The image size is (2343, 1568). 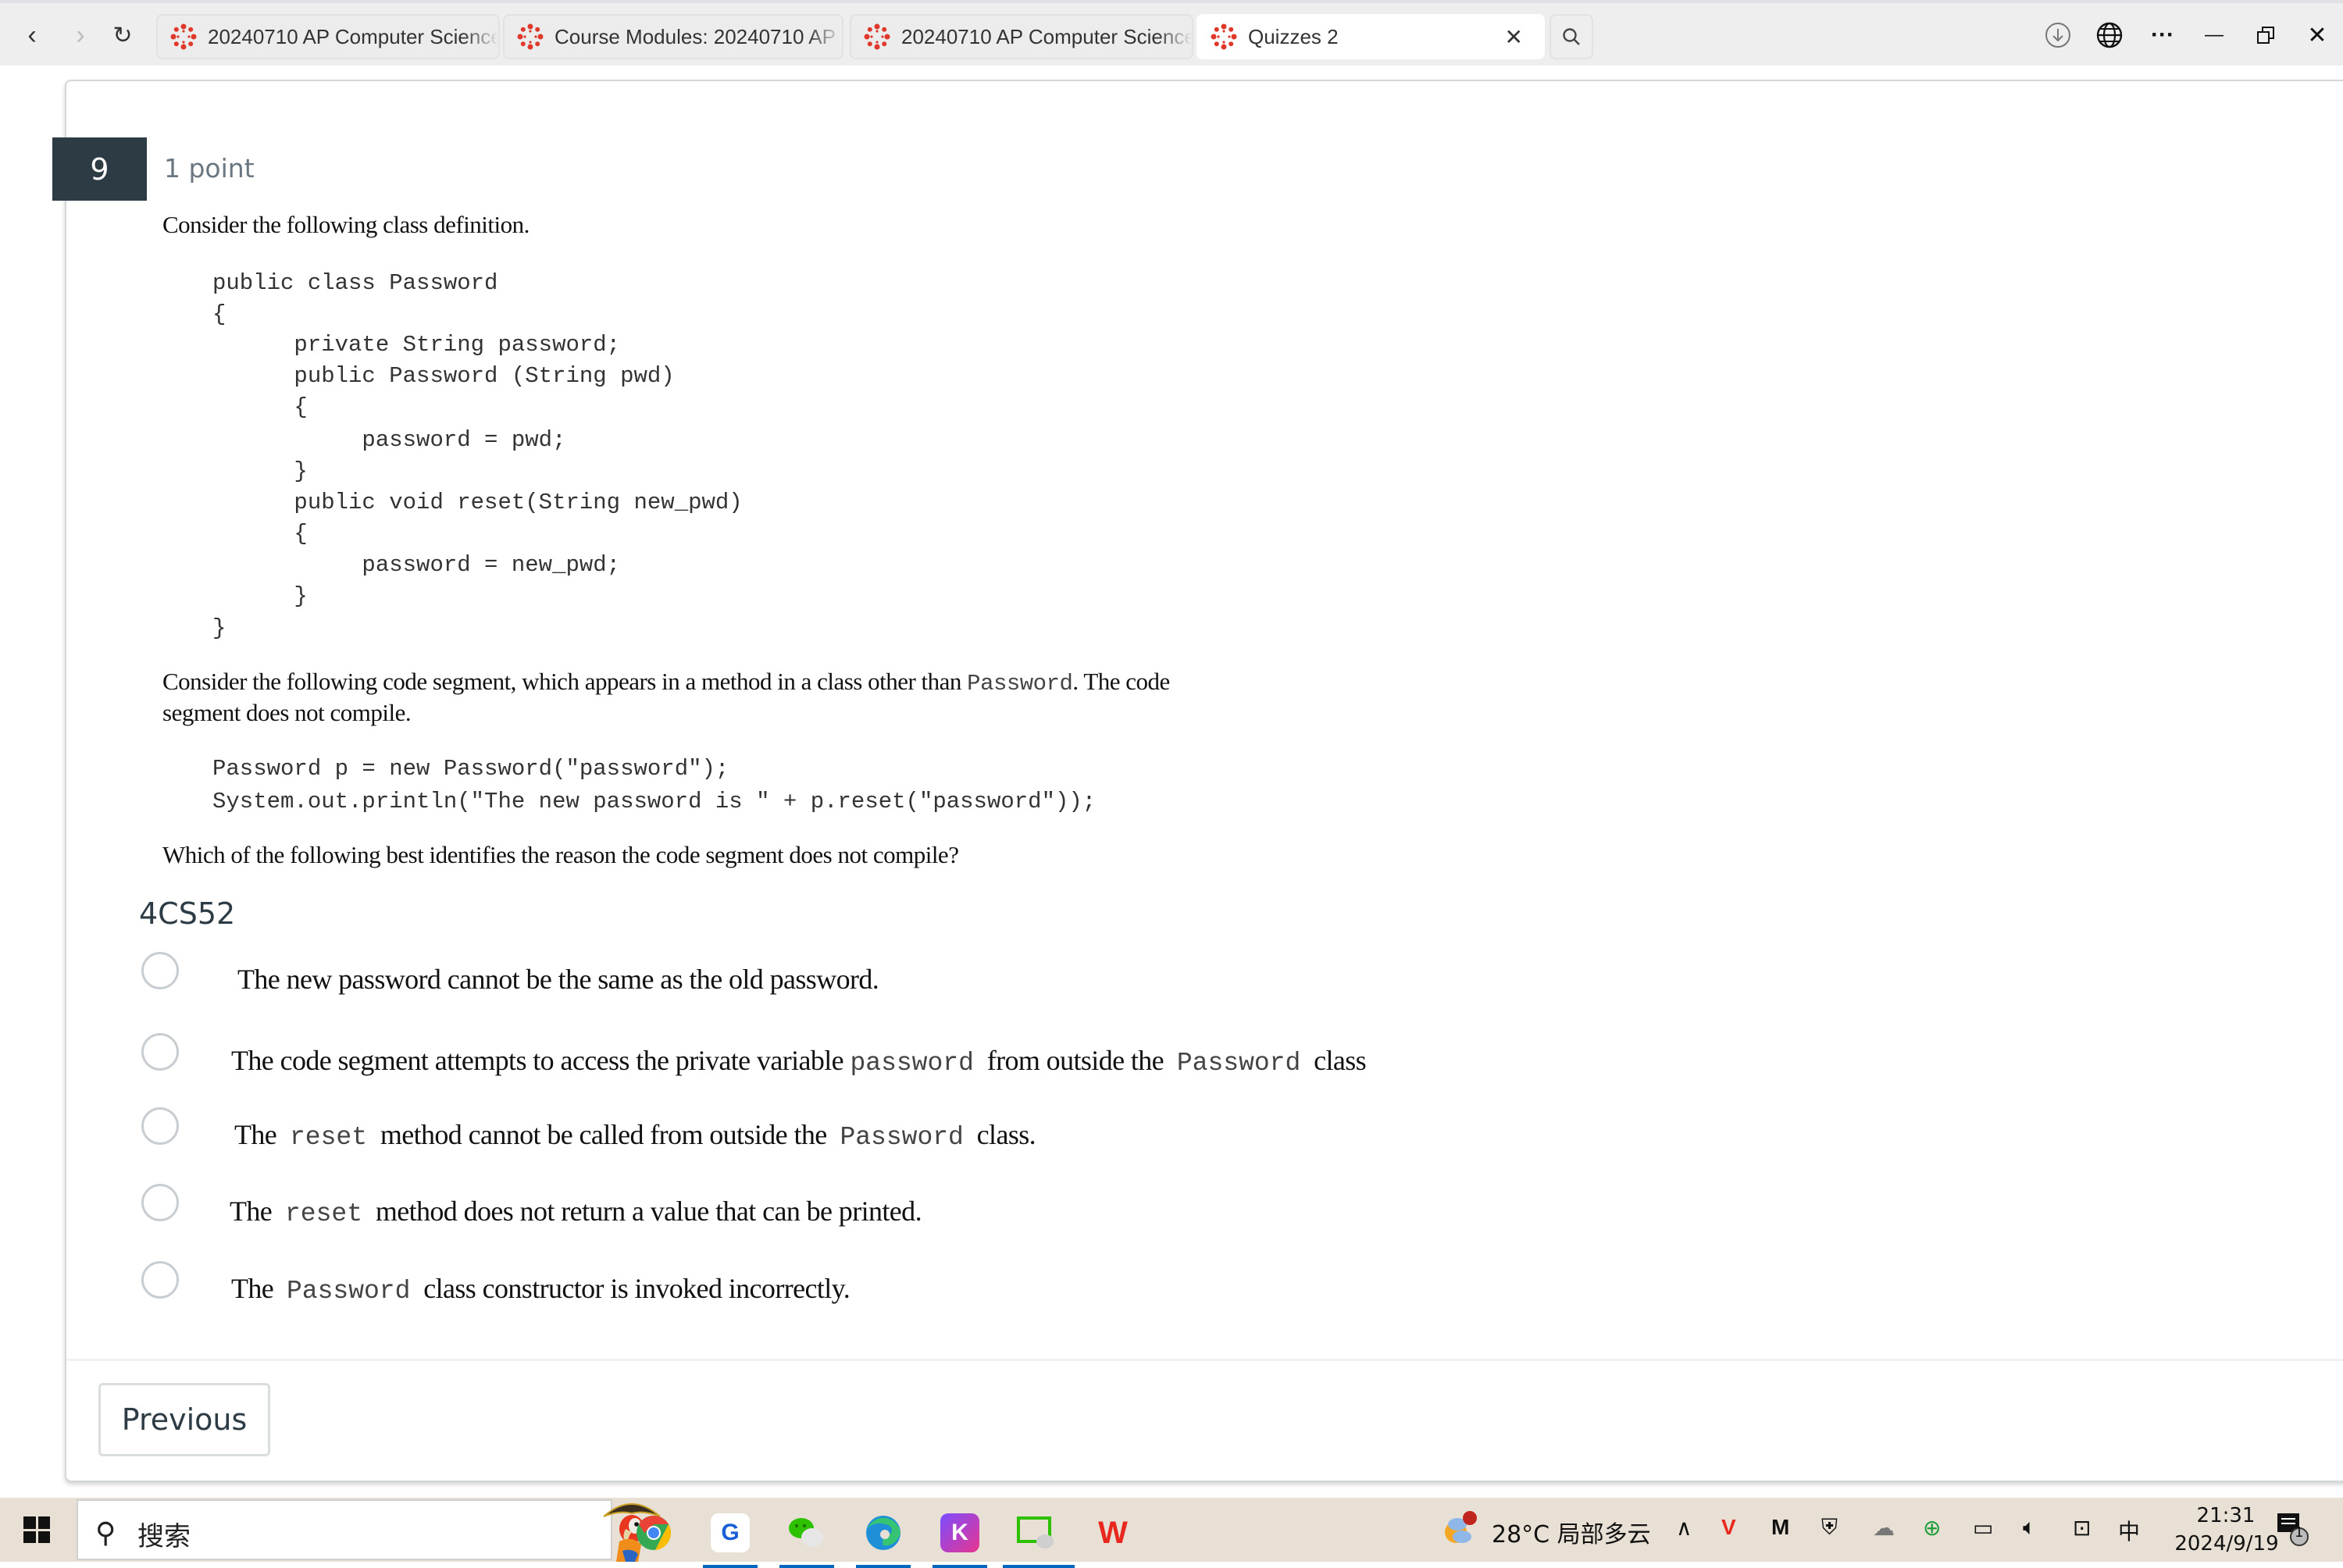 What do you see at coordinates (960, 1540) in the screenshot?
I see `k-app-icon: K` at bounding box center [960, 1540].